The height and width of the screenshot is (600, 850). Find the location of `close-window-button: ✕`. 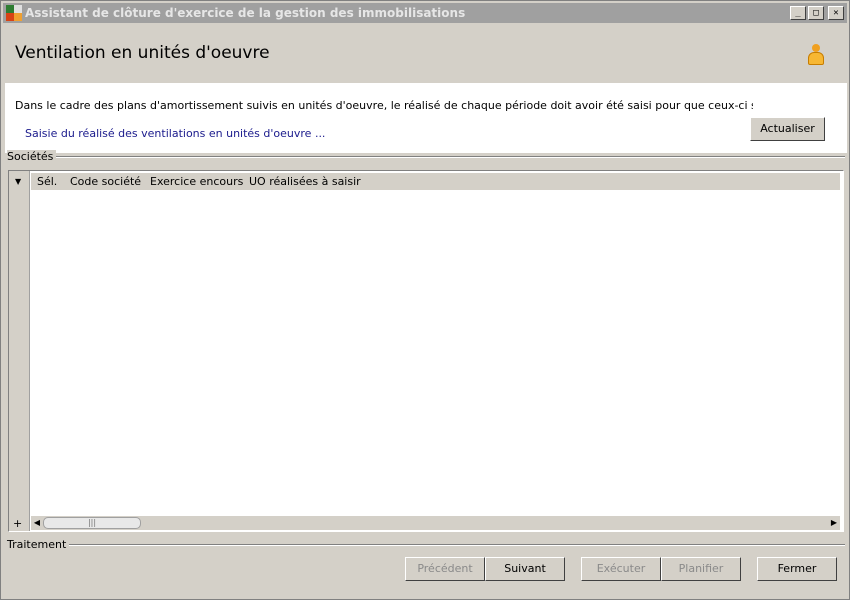

close-window-button: ✕ is located at coordinates (836, 13).